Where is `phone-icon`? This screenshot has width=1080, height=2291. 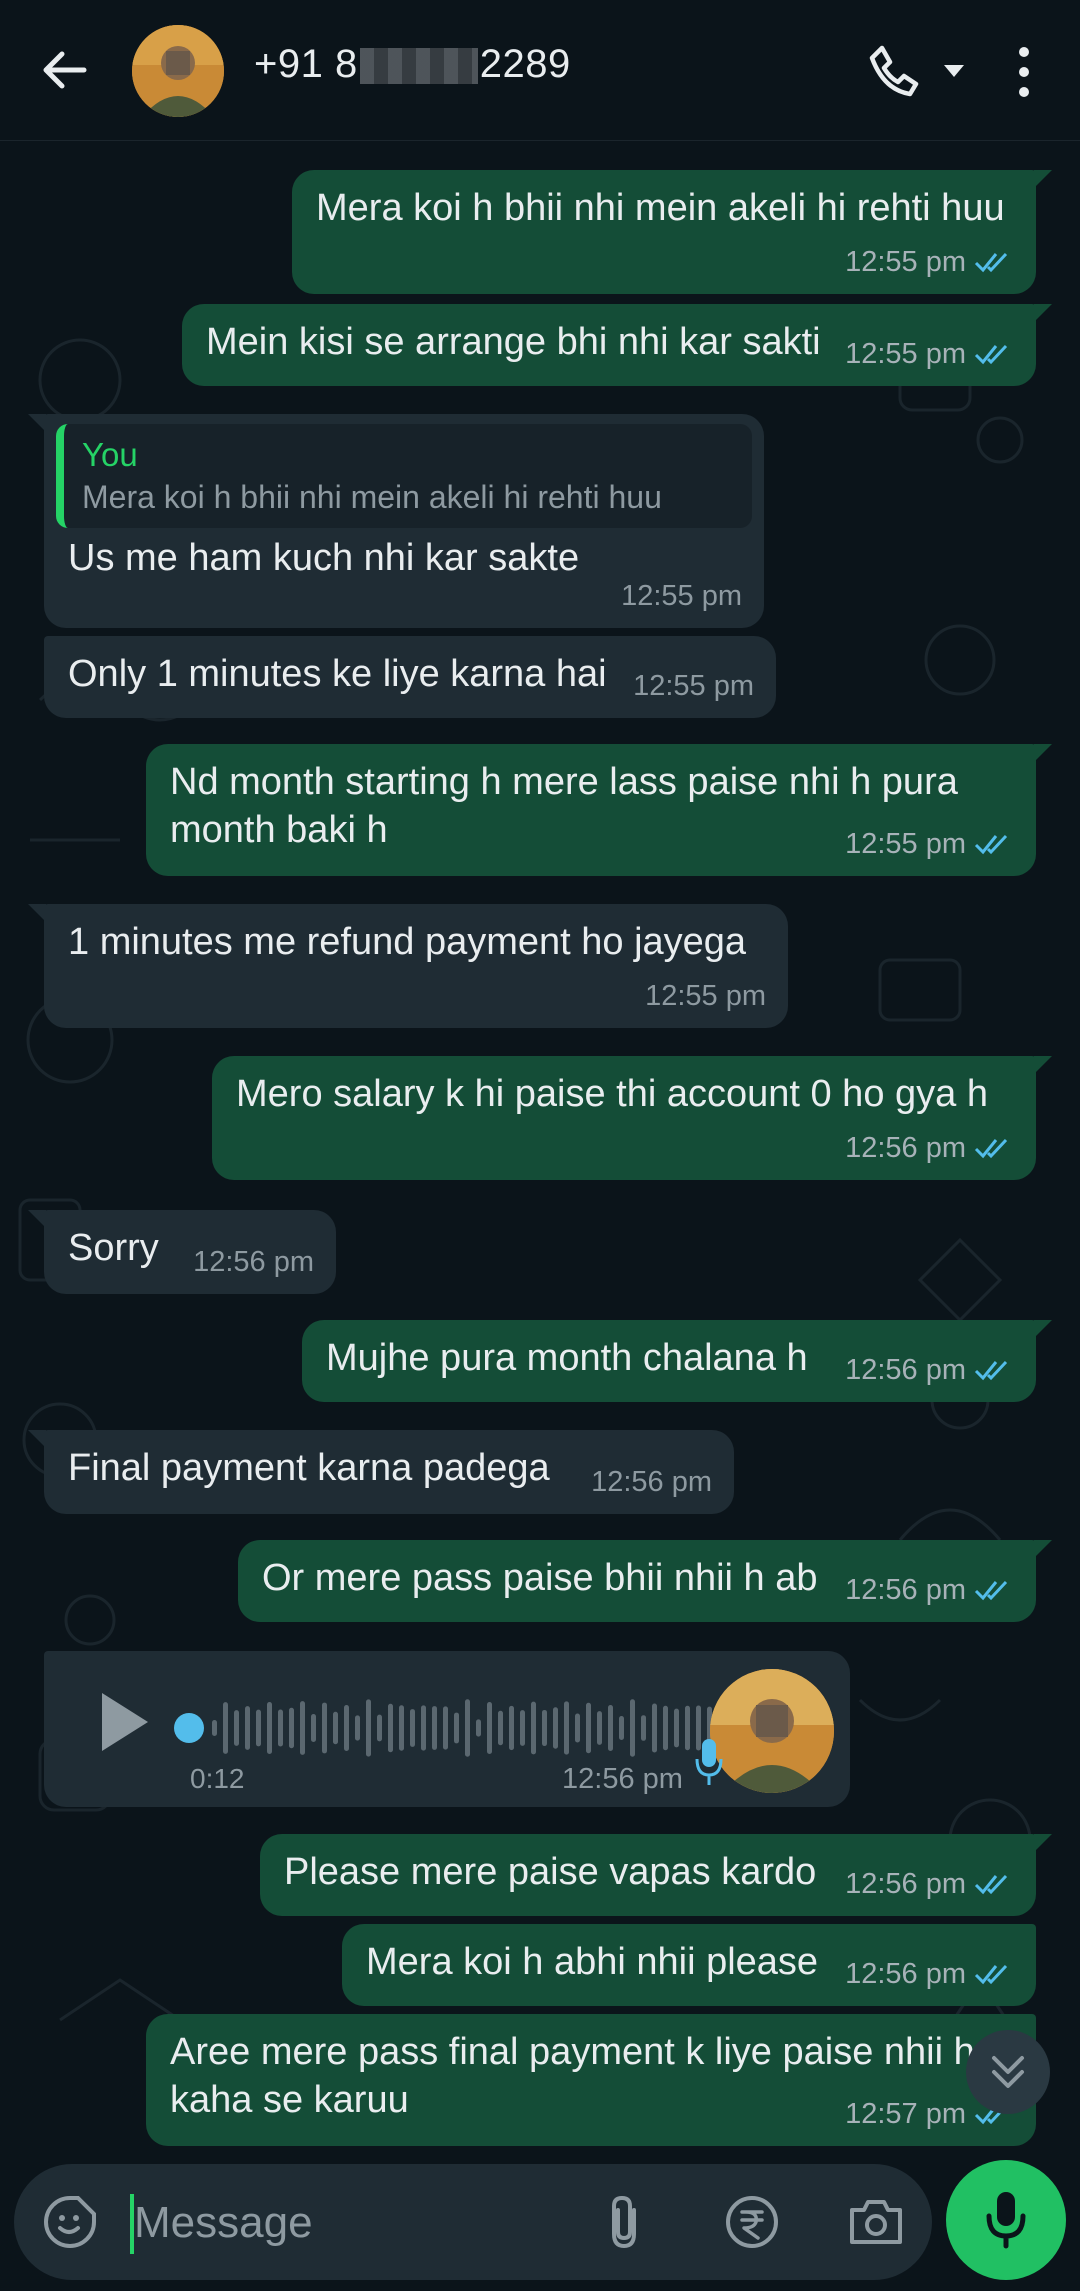
phone-icon is located at coordinates (894, 70).